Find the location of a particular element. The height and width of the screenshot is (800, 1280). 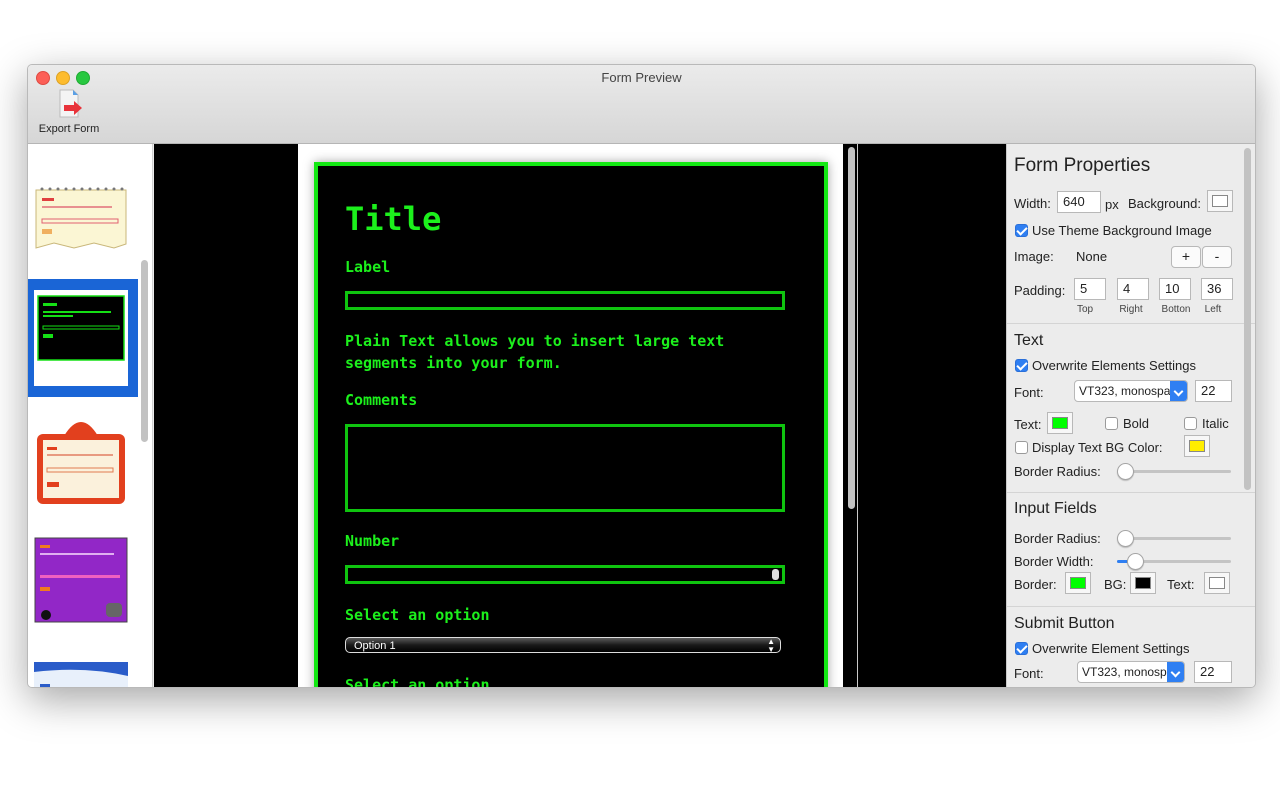

input-border-color-swatch is located at coordinates (1078, 583).